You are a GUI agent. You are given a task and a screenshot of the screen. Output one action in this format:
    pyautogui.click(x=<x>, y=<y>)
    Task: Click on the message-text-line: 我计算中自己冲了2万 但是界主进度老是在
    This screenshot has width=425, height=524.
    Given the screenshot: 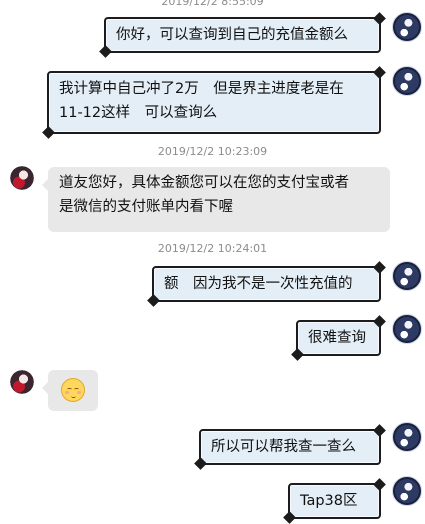 What is the action you would take?
    pyautogui.click(x=201, y=89)
    